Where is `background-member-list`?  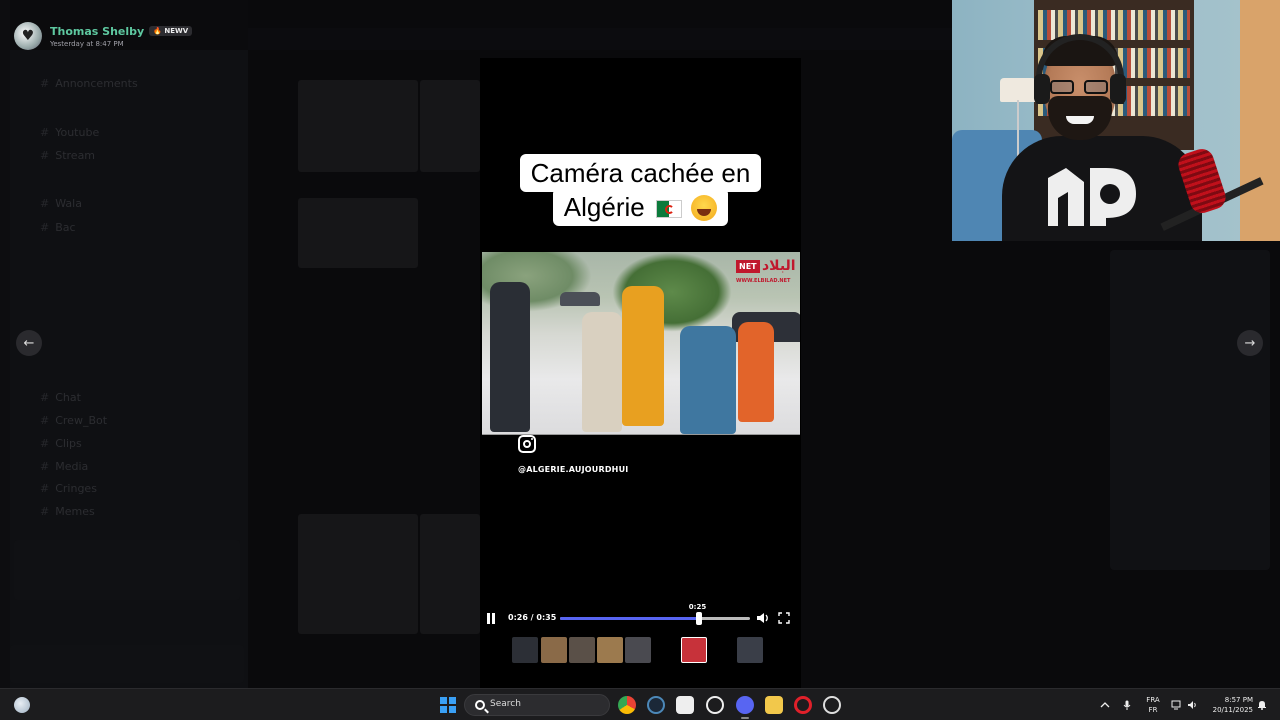
background-member-list is located at coordinates (1190, 410).